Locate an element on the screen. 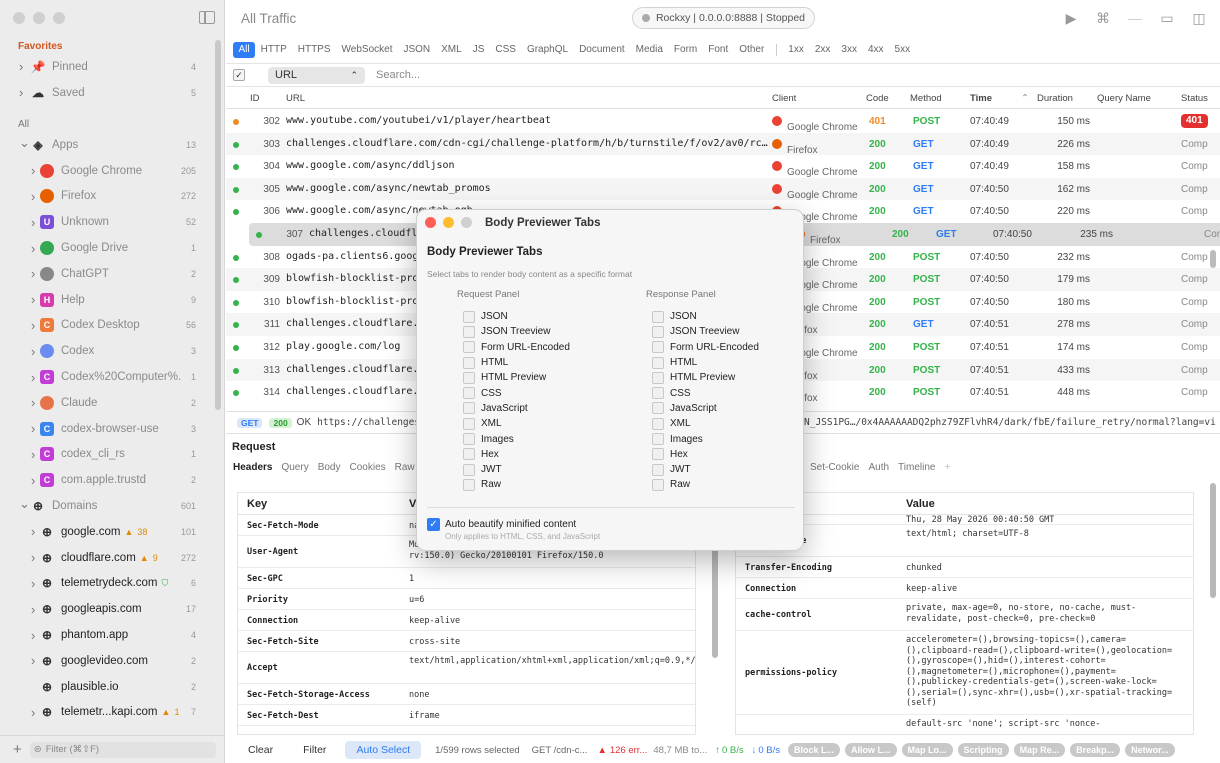  filter-tab-https: HTTPS is located at coordinates (314, 50).